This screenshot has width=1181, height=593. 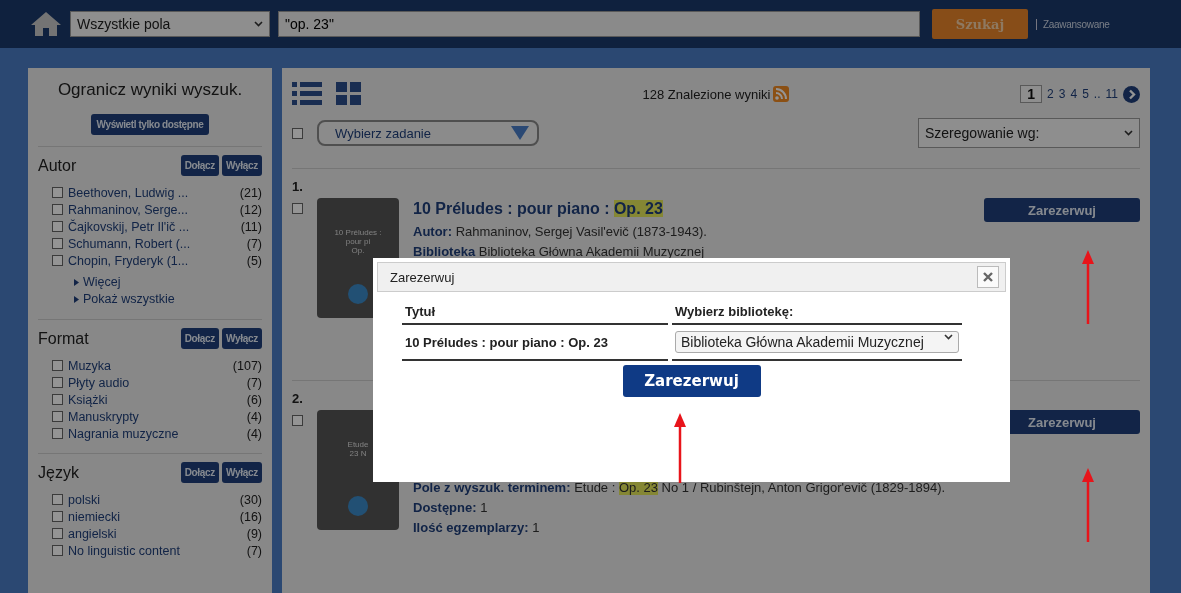 I want to click on column-header: Wybierz bibliotekę:, so click(x=817, y=311).